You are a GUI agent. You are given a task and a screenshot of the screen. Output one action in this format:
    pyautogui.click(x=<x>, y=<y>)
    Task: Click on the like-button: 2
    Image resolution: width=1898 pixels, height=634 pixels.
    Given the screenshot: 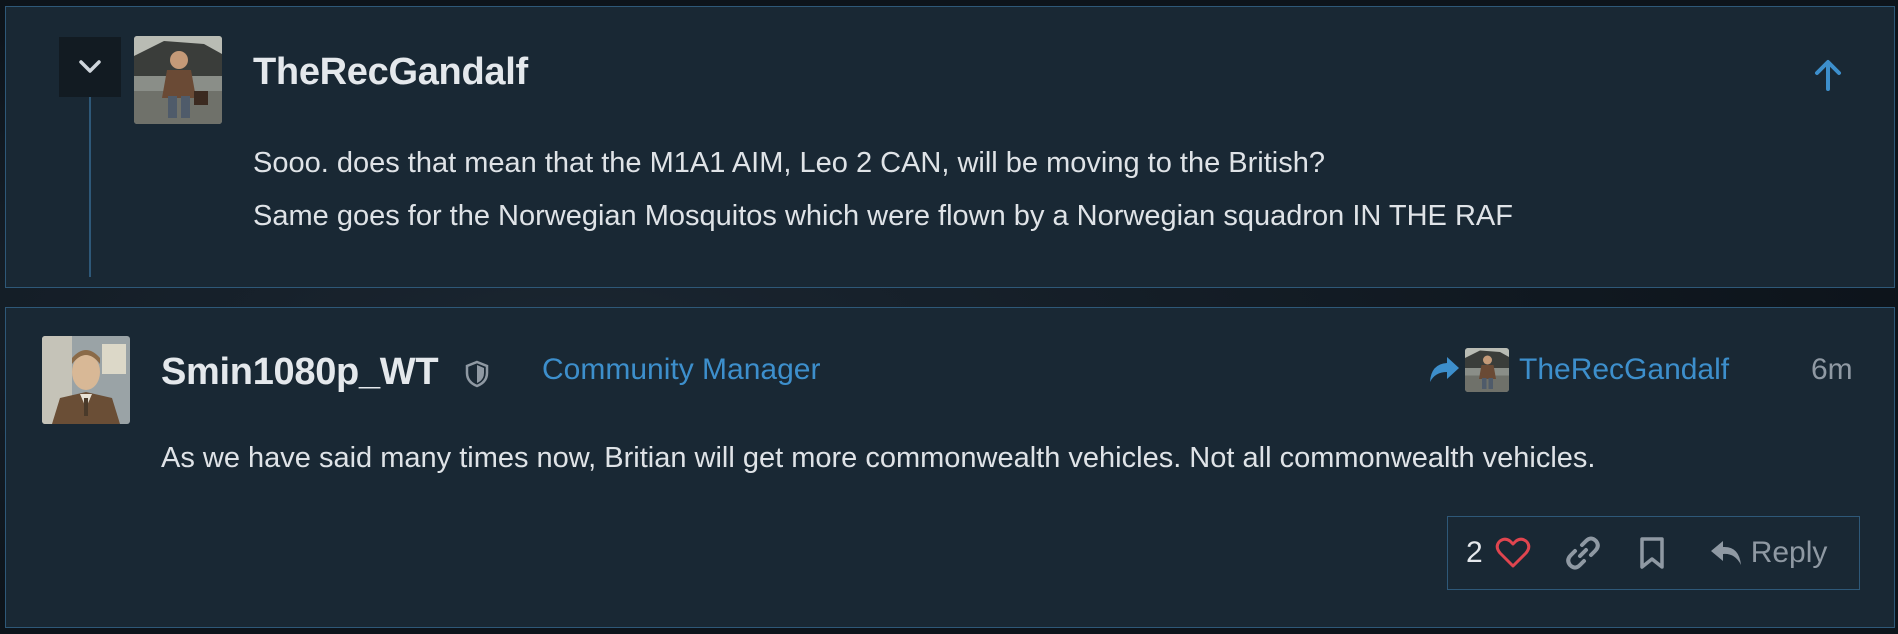 What is the action you would take?
    pyautogui.click(x=1489, y=553)
    